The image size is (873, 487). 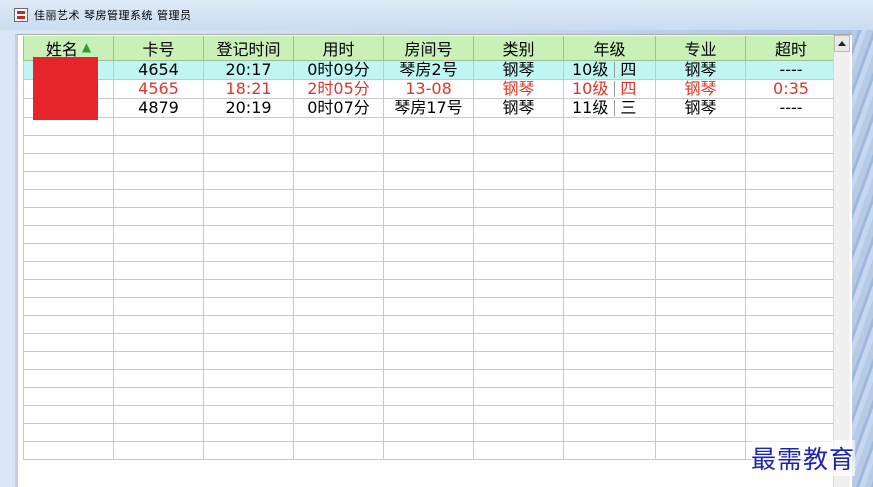 I want to click on table-row: 4565 18:21 2时05分 13-08 钢琴 10级四钢琴 0:35, so click(x=430, y=89).